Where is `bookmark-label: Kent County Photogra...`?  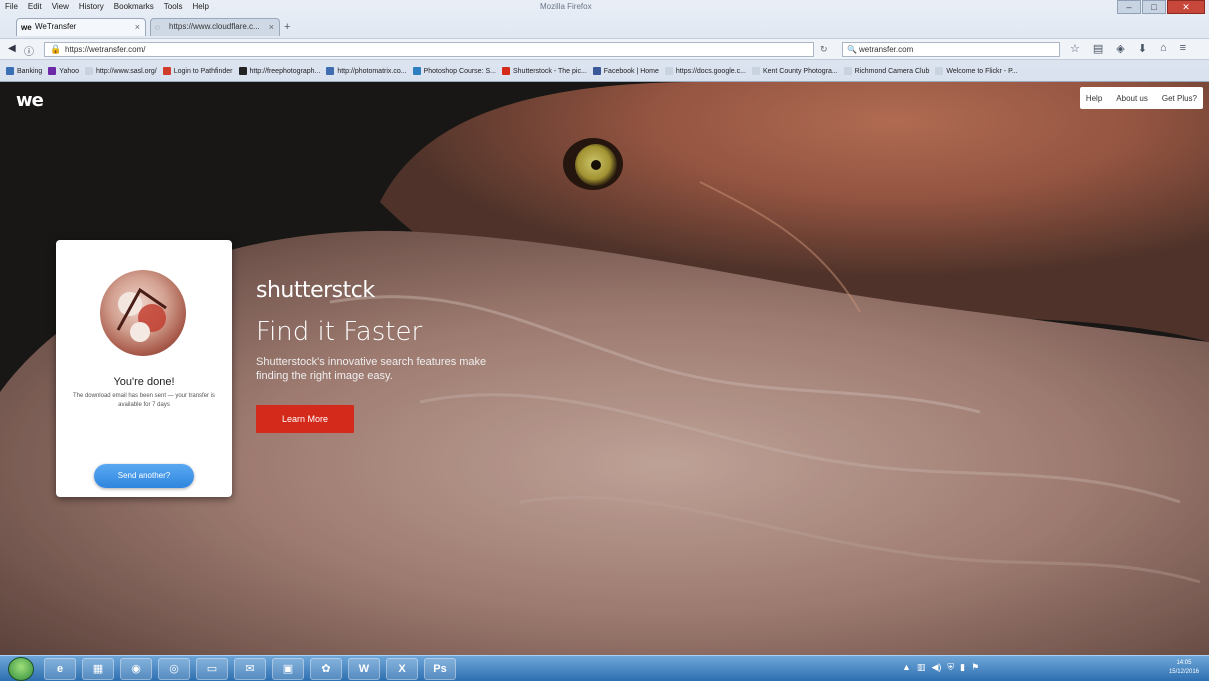 bookmark-label: Kent County Photogra... is located at coordinates (800, 71).